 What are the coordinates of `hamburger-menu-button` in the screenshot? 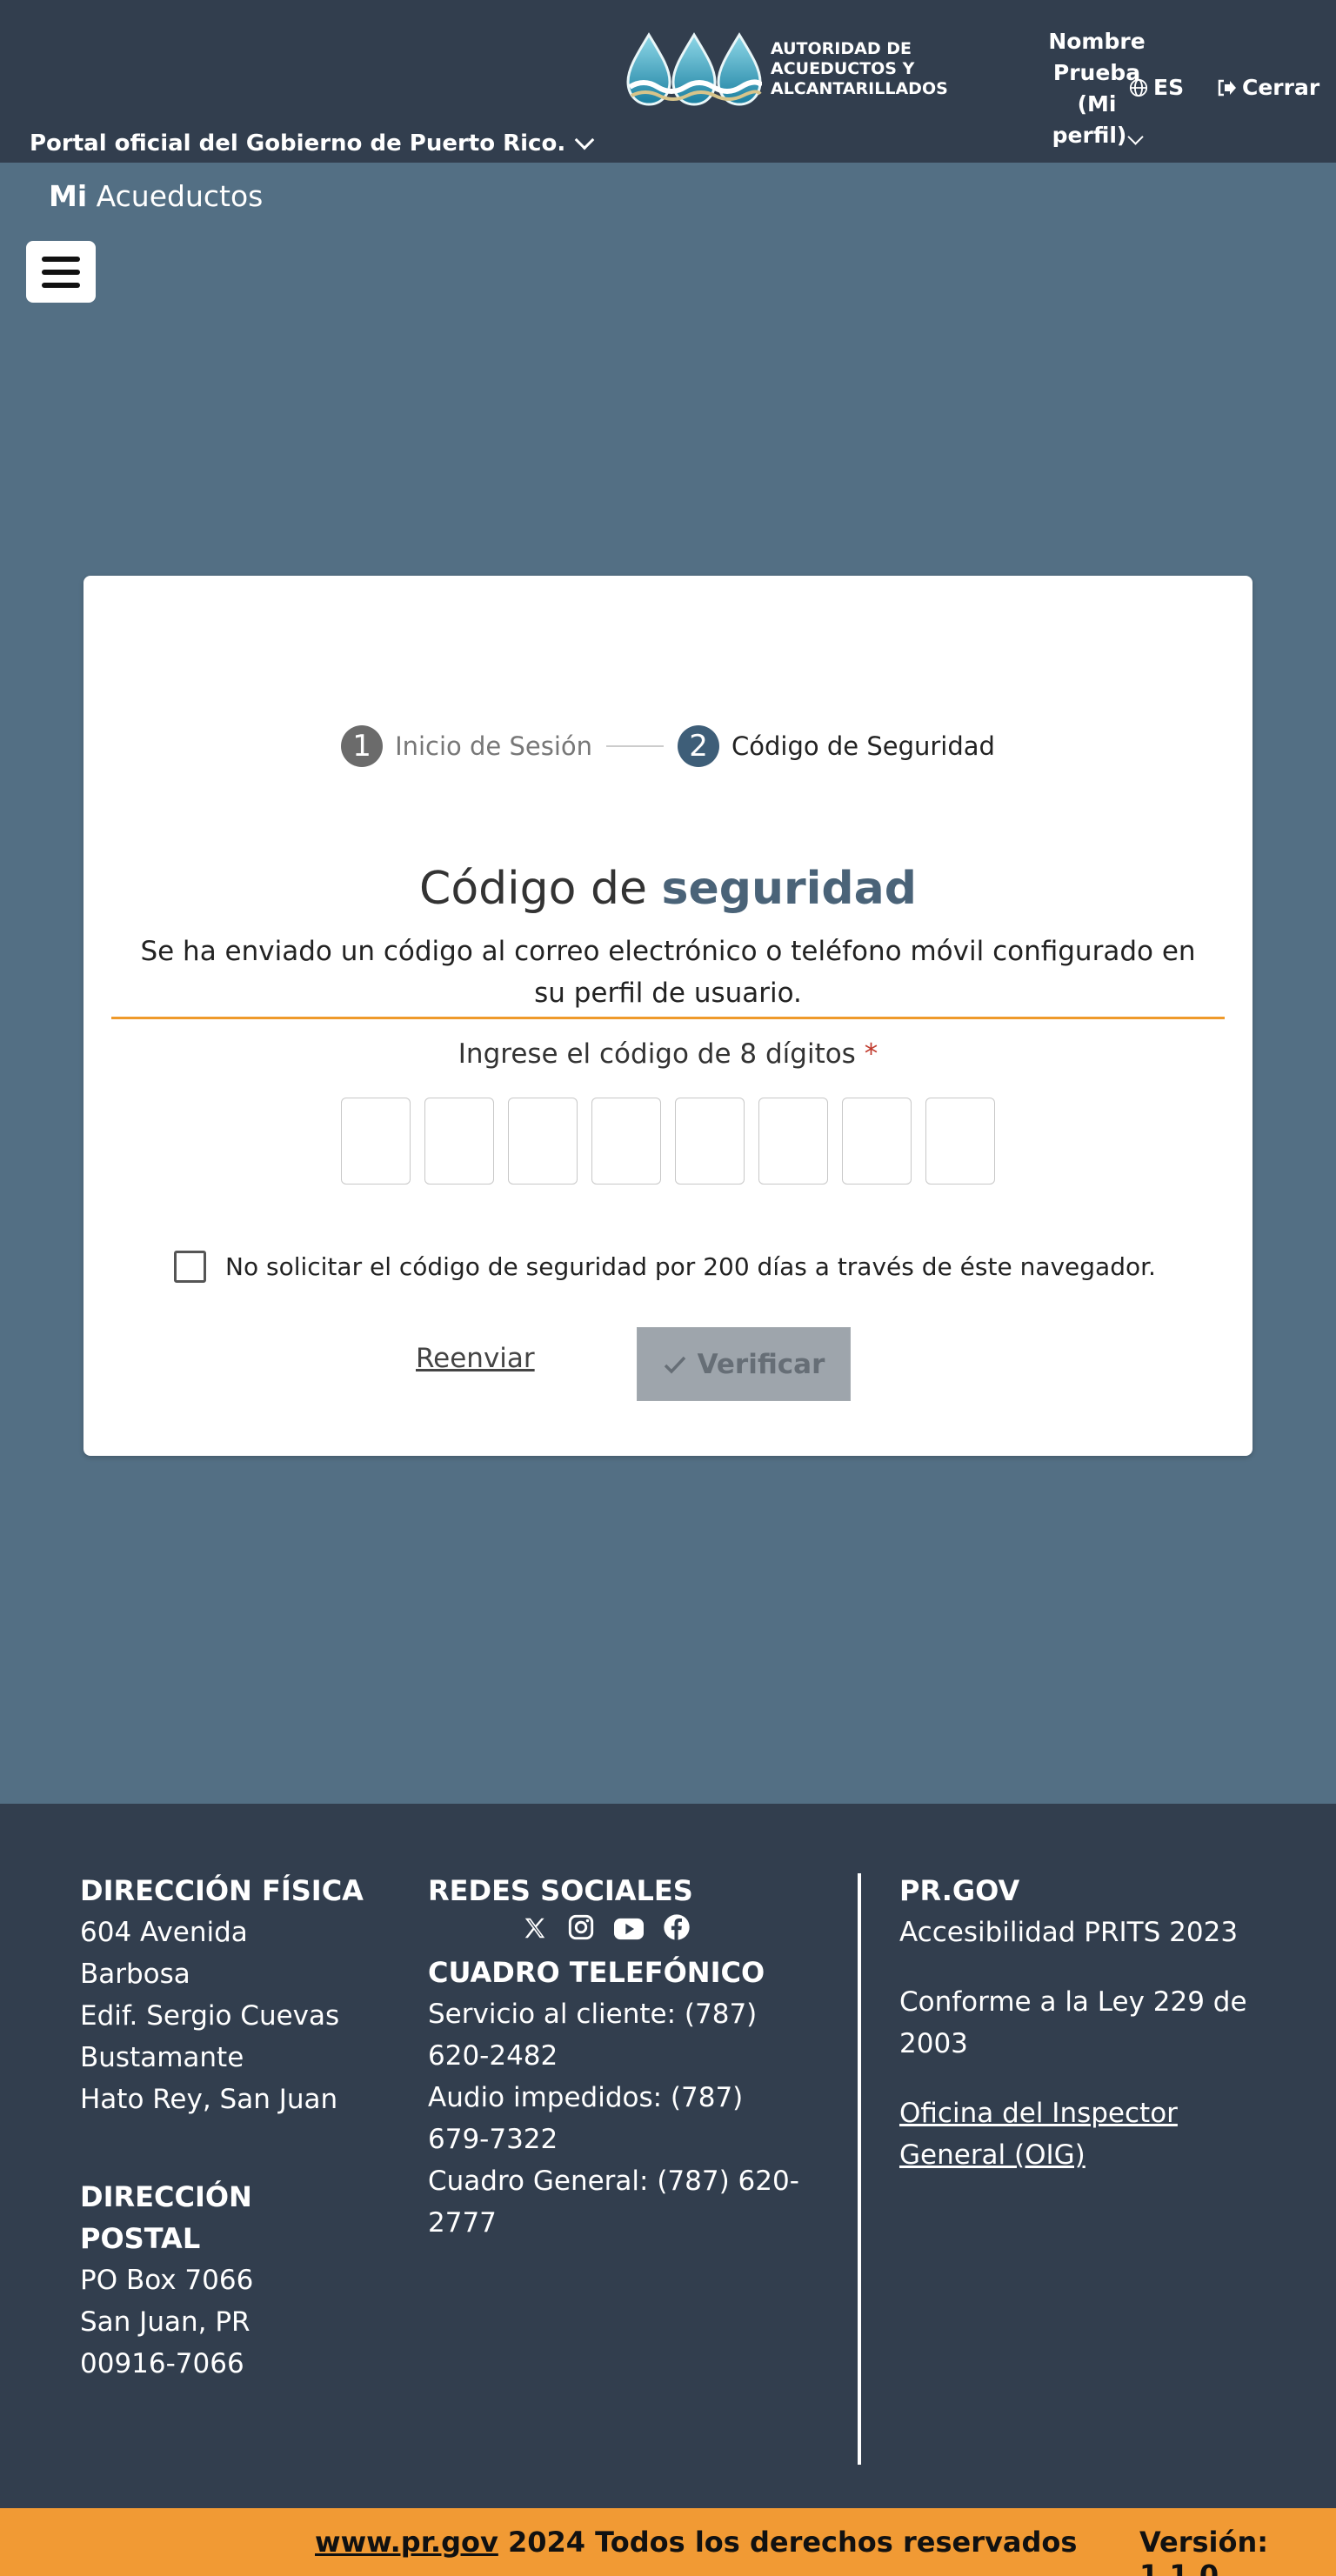 It's located at (61, 272).